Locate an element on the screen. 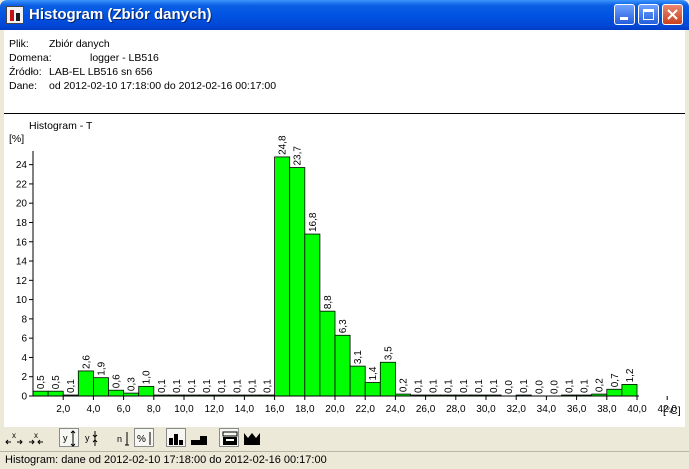  x-tick-label: 28,0 is located at coordinates (456, 409).